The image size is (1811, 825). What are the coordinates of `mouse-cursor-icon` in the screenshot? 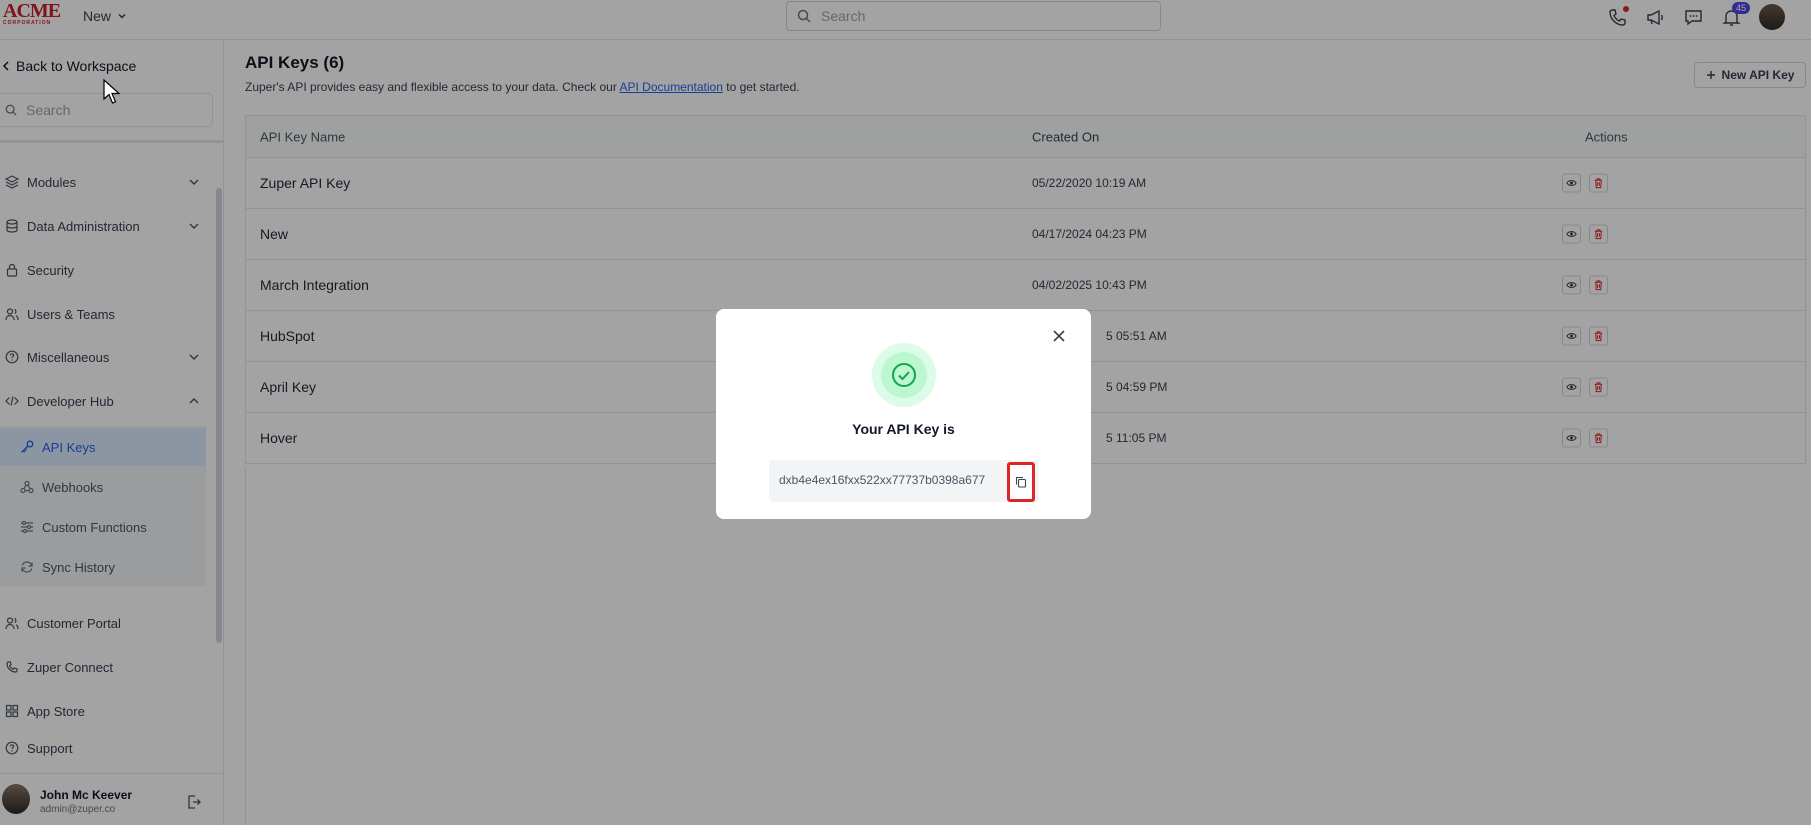 It's located at (112, 91).